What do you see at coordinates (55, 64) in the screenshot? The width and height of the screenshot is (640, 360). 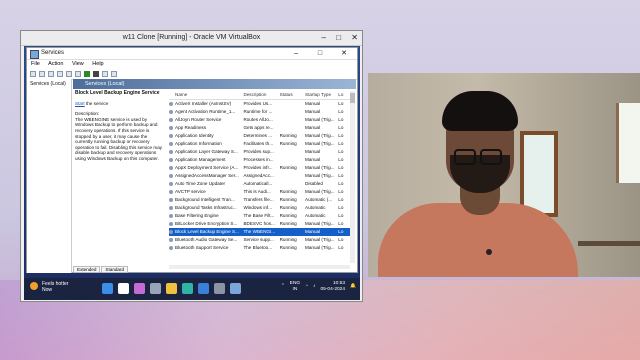 I see `menu-action: Action` at bounding box center [55, 64].